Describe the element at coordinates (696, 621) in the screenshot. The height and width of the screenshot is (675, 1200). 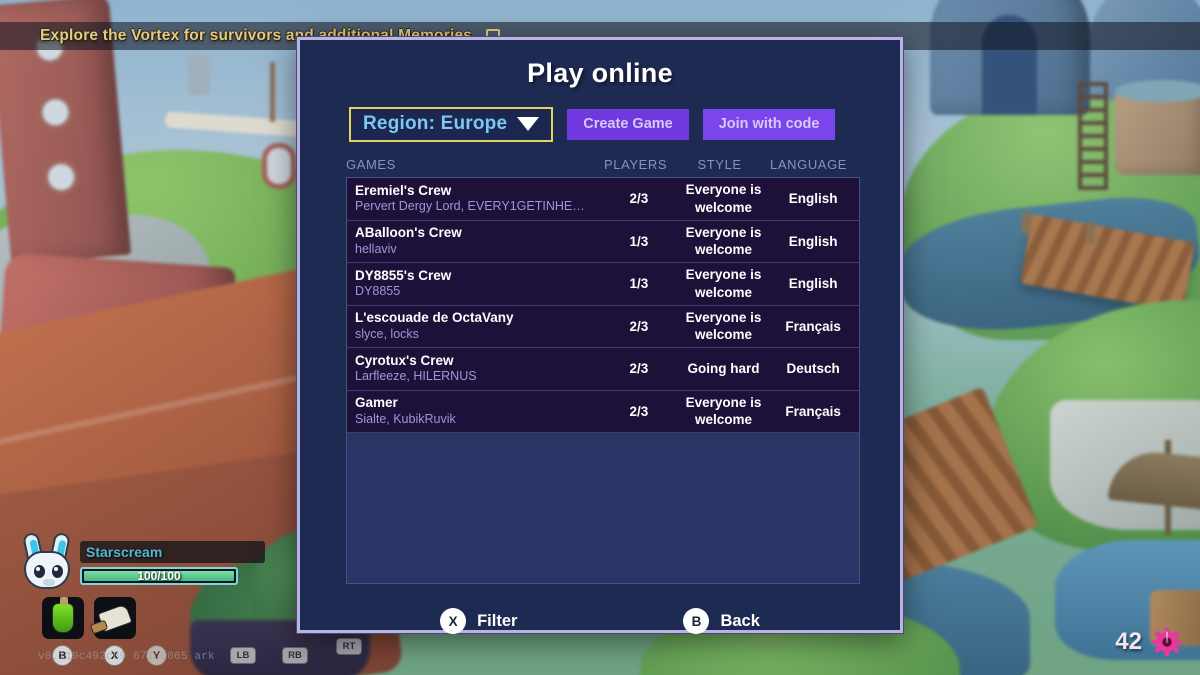
I see `back-key-badge: B` at that location.